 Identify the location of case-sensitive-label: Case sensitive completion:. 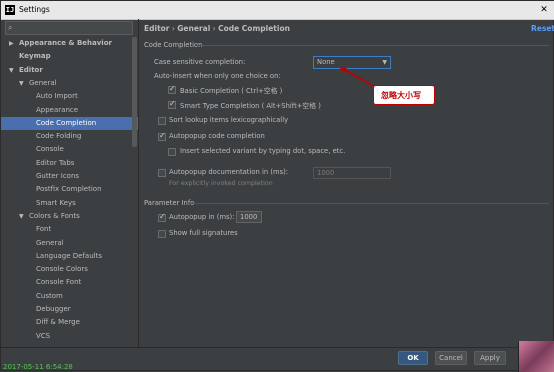
(200, 62).